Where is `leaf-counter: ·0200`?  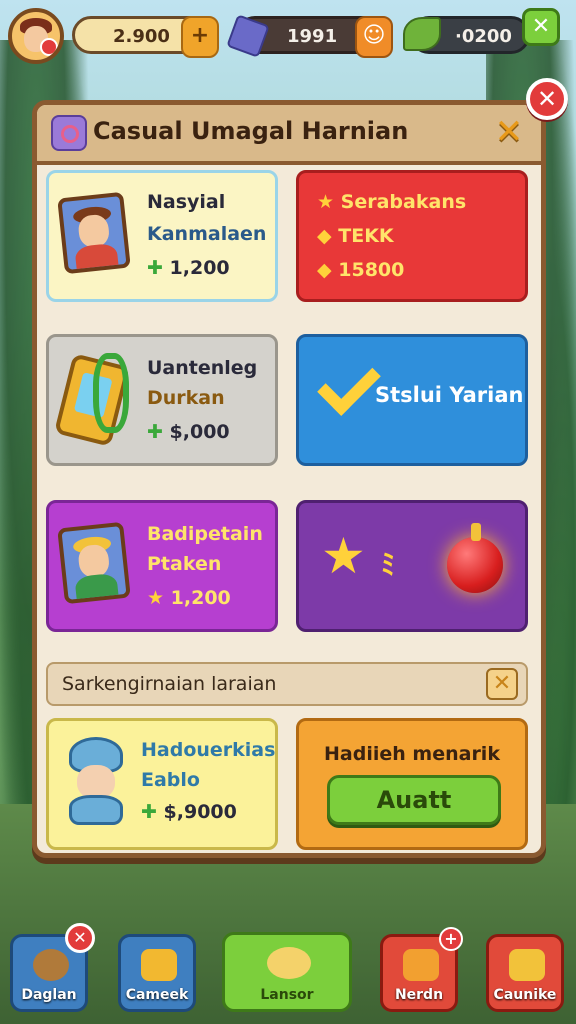 leaf-counter: ·0200 is located at coordinates (466, 35).